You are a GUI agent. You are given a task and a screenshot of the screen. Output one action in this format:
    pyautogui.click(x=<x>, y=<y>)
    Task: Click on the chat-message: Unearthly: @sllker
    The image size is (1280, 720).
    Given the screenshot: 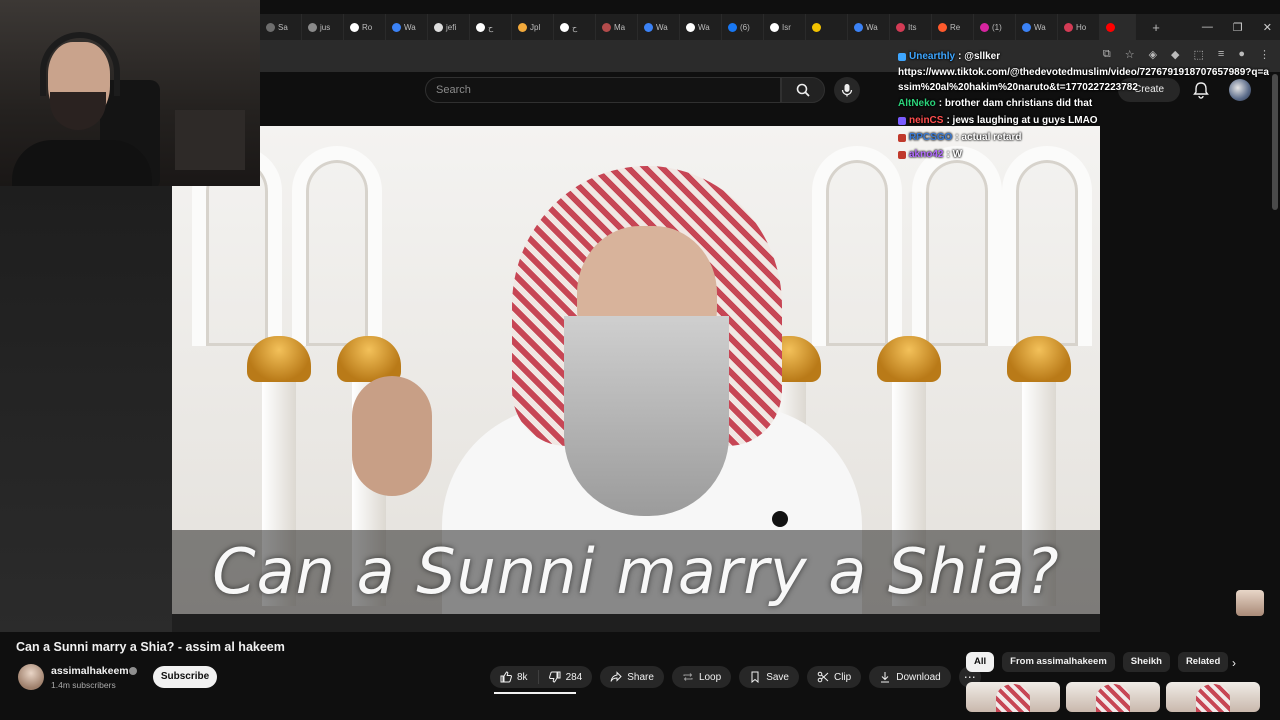 What is the action you would take?
    pyautogui.click(x=1084, y=56)
    